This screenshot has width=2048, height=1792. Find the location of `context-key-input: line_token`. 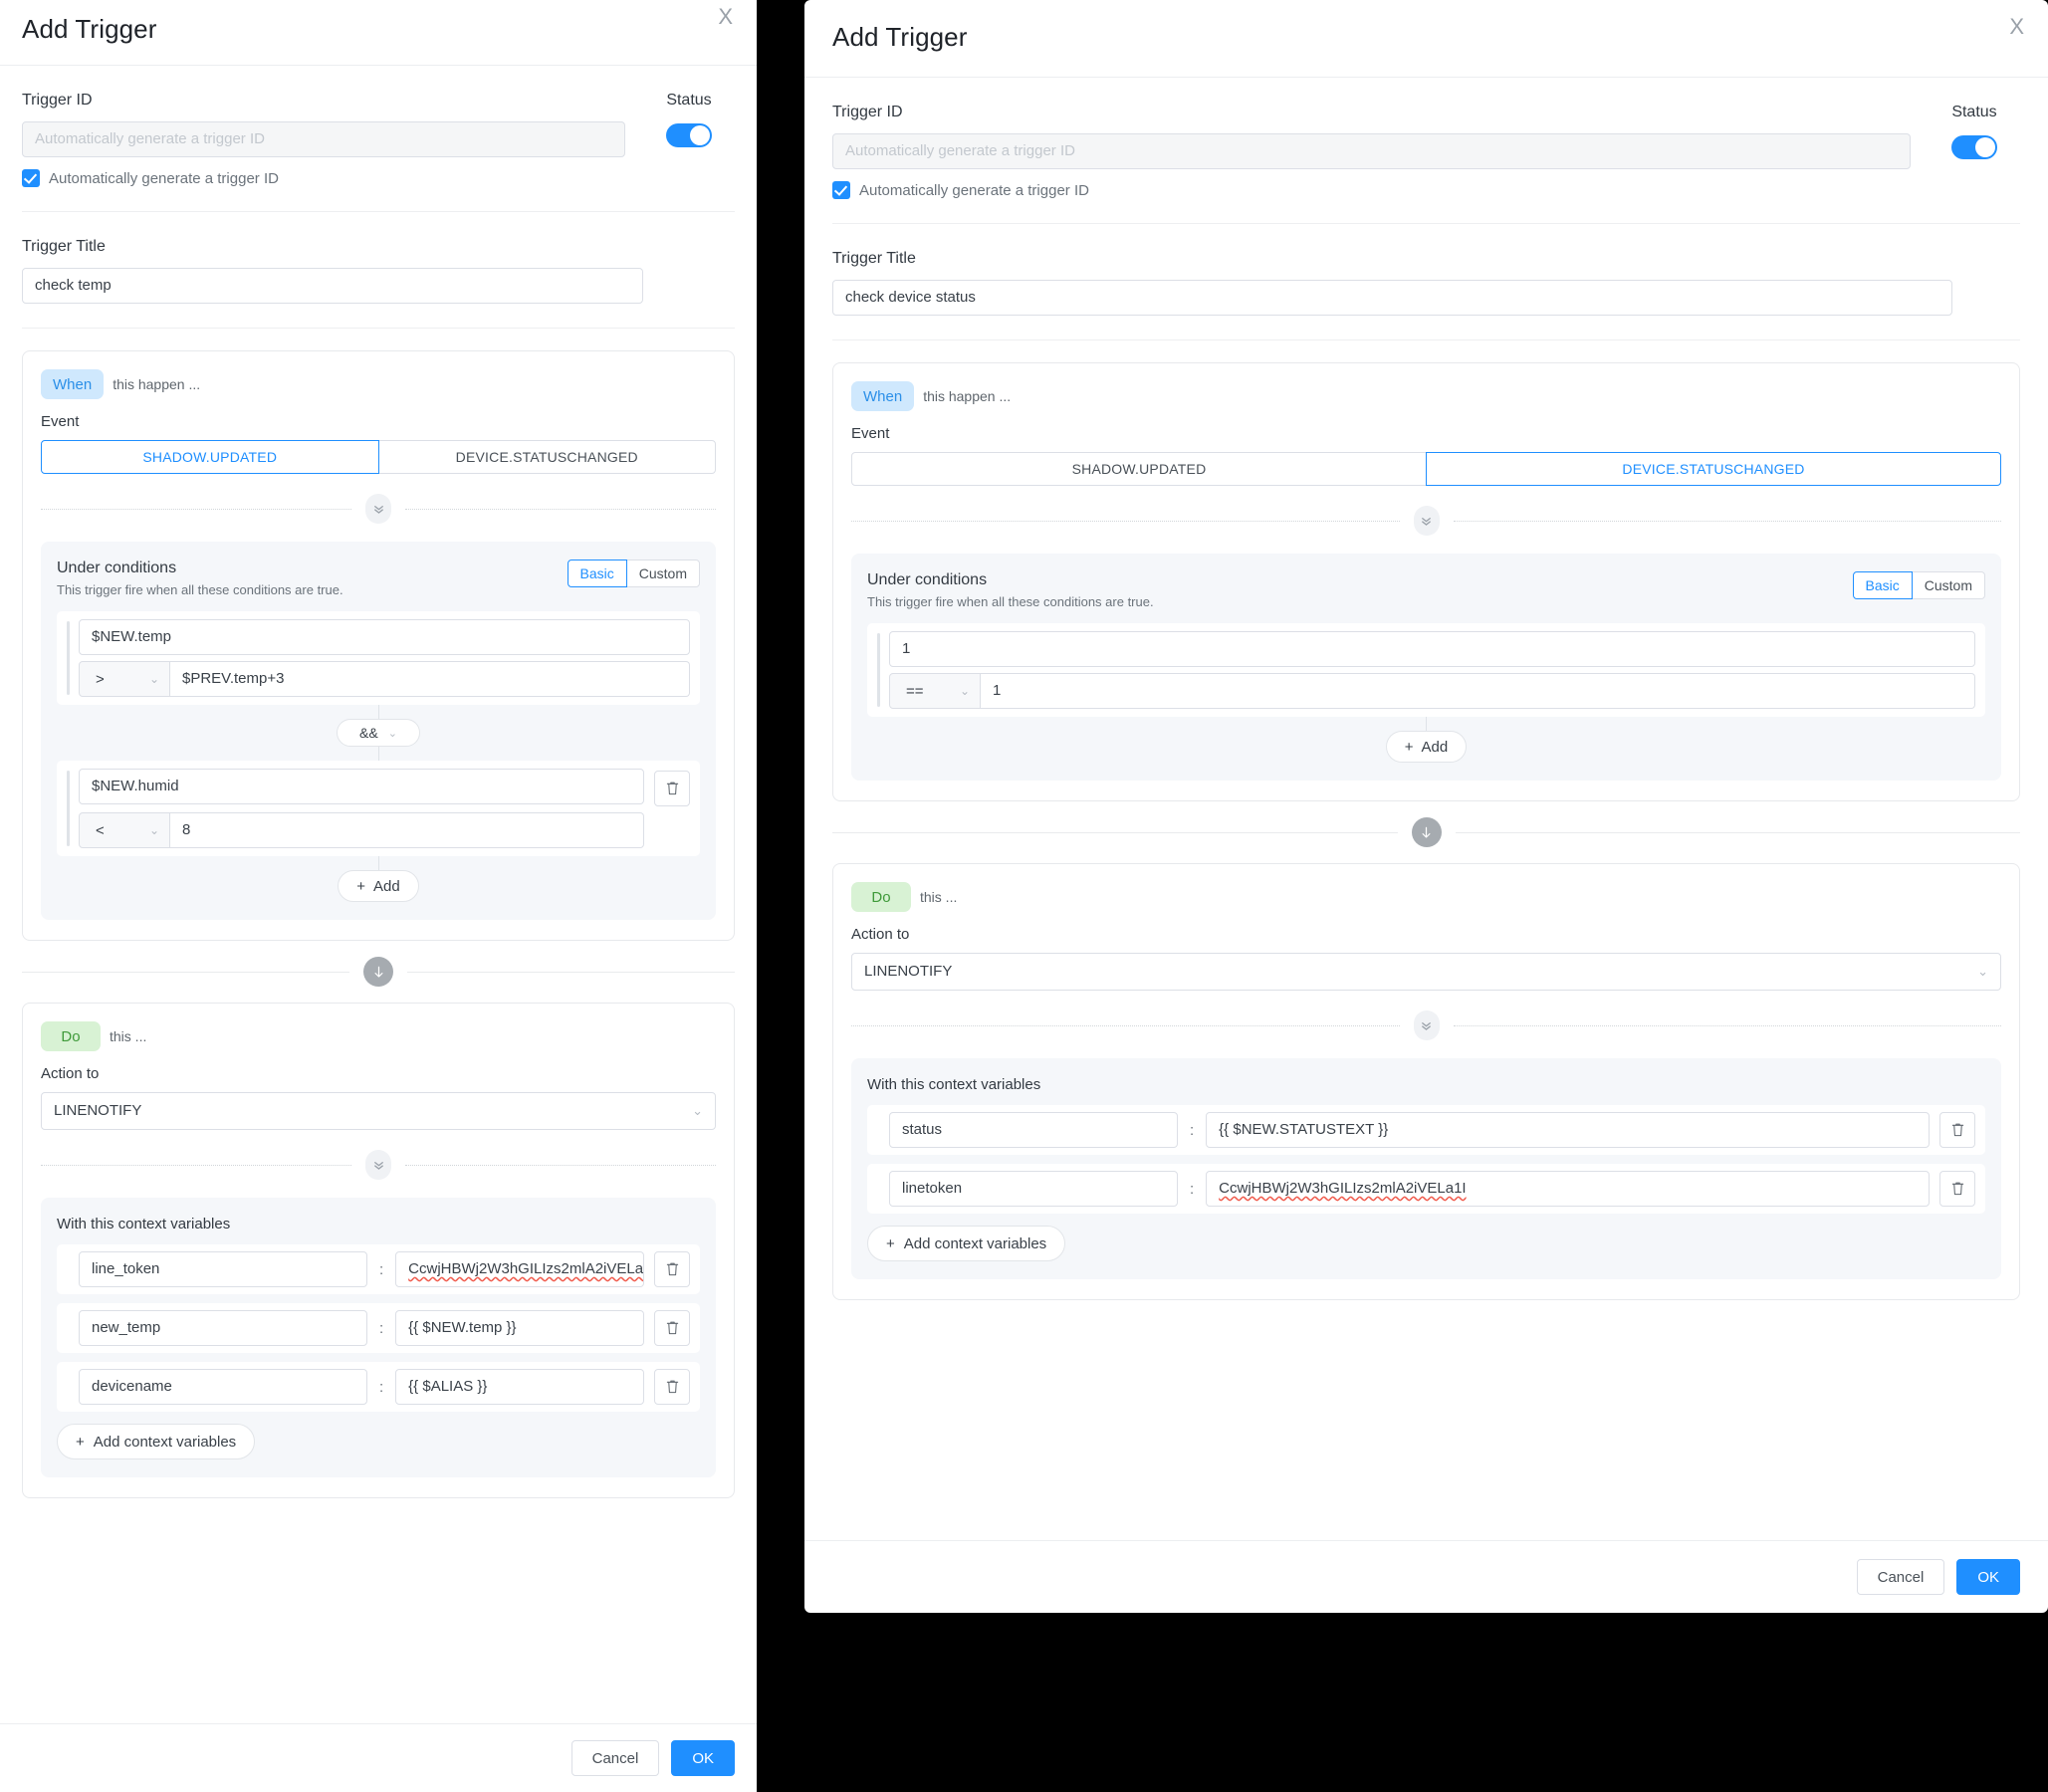

context-key-input: line_token is located at coordinates (223, 1269).